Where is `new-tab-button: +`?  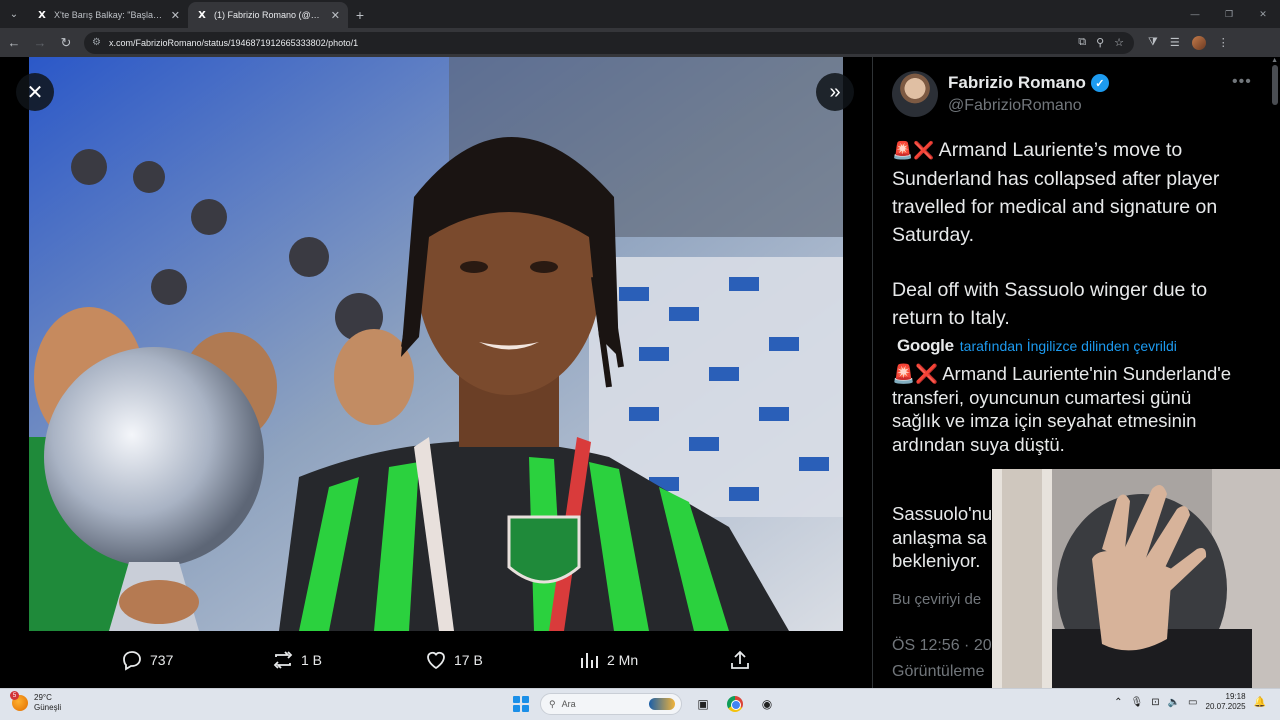 new-tab-button: + is located at coordinates (360, 15).